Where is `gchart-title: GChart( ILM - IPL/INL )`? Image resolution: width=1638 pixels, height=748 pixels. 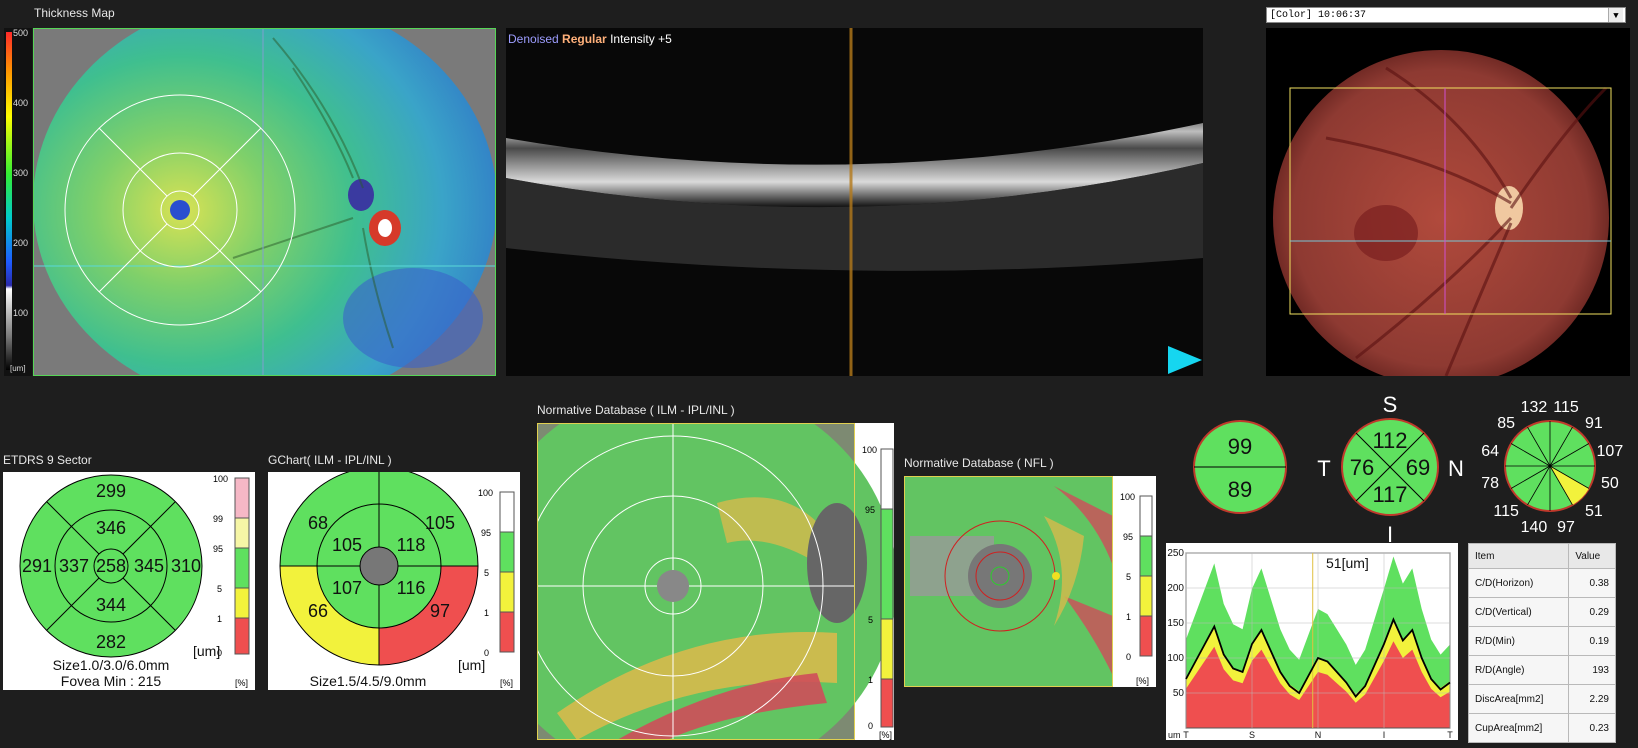 gchart-title: GChart( ILM - IPL/INL ) is located at coordinates (330, 460).